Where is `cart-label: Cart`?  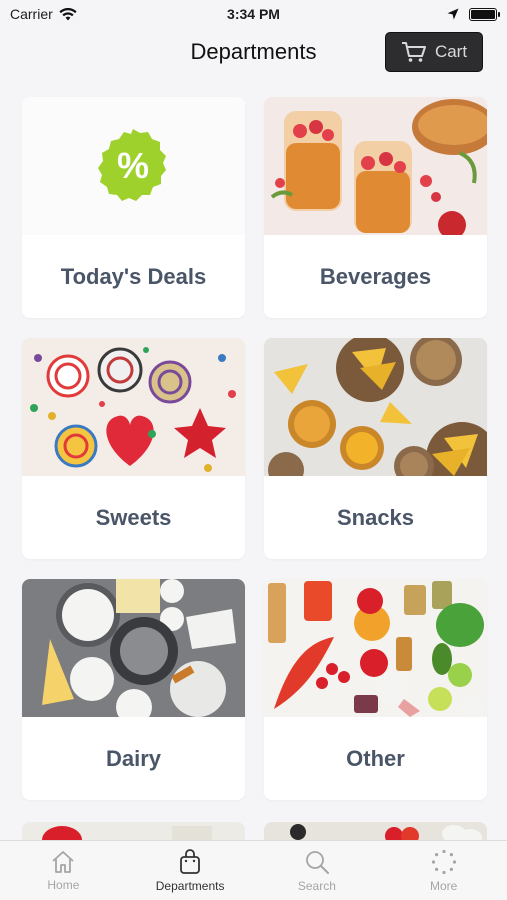 cart-label: Cart is located at coordinates (451, 51).